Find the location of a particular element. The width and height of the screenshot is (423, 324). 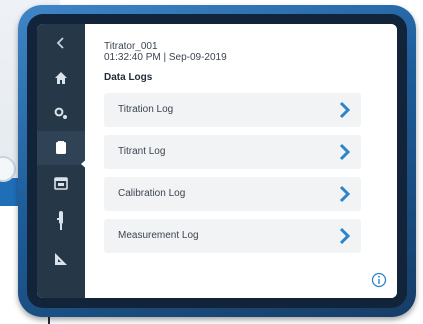

probe-icon is located at coordinates (61, 221).